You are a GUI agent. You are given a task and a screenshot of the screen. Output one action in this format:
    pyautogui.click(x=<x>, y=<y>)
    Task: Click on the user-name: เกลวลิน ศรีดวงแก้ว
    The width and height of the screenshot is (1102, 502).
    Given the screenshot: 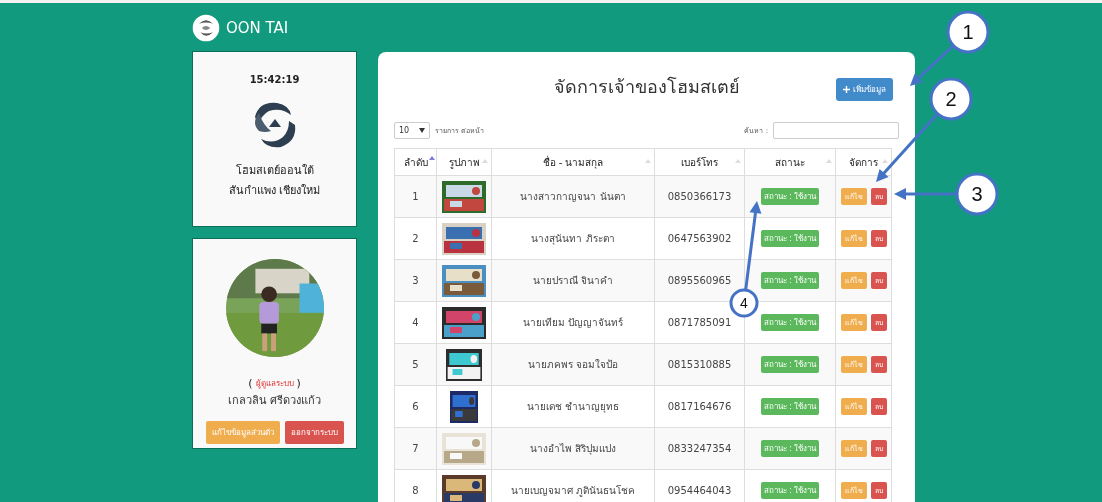 What is the action you would take?
    pyautogui.click(x=274, y=401)
    